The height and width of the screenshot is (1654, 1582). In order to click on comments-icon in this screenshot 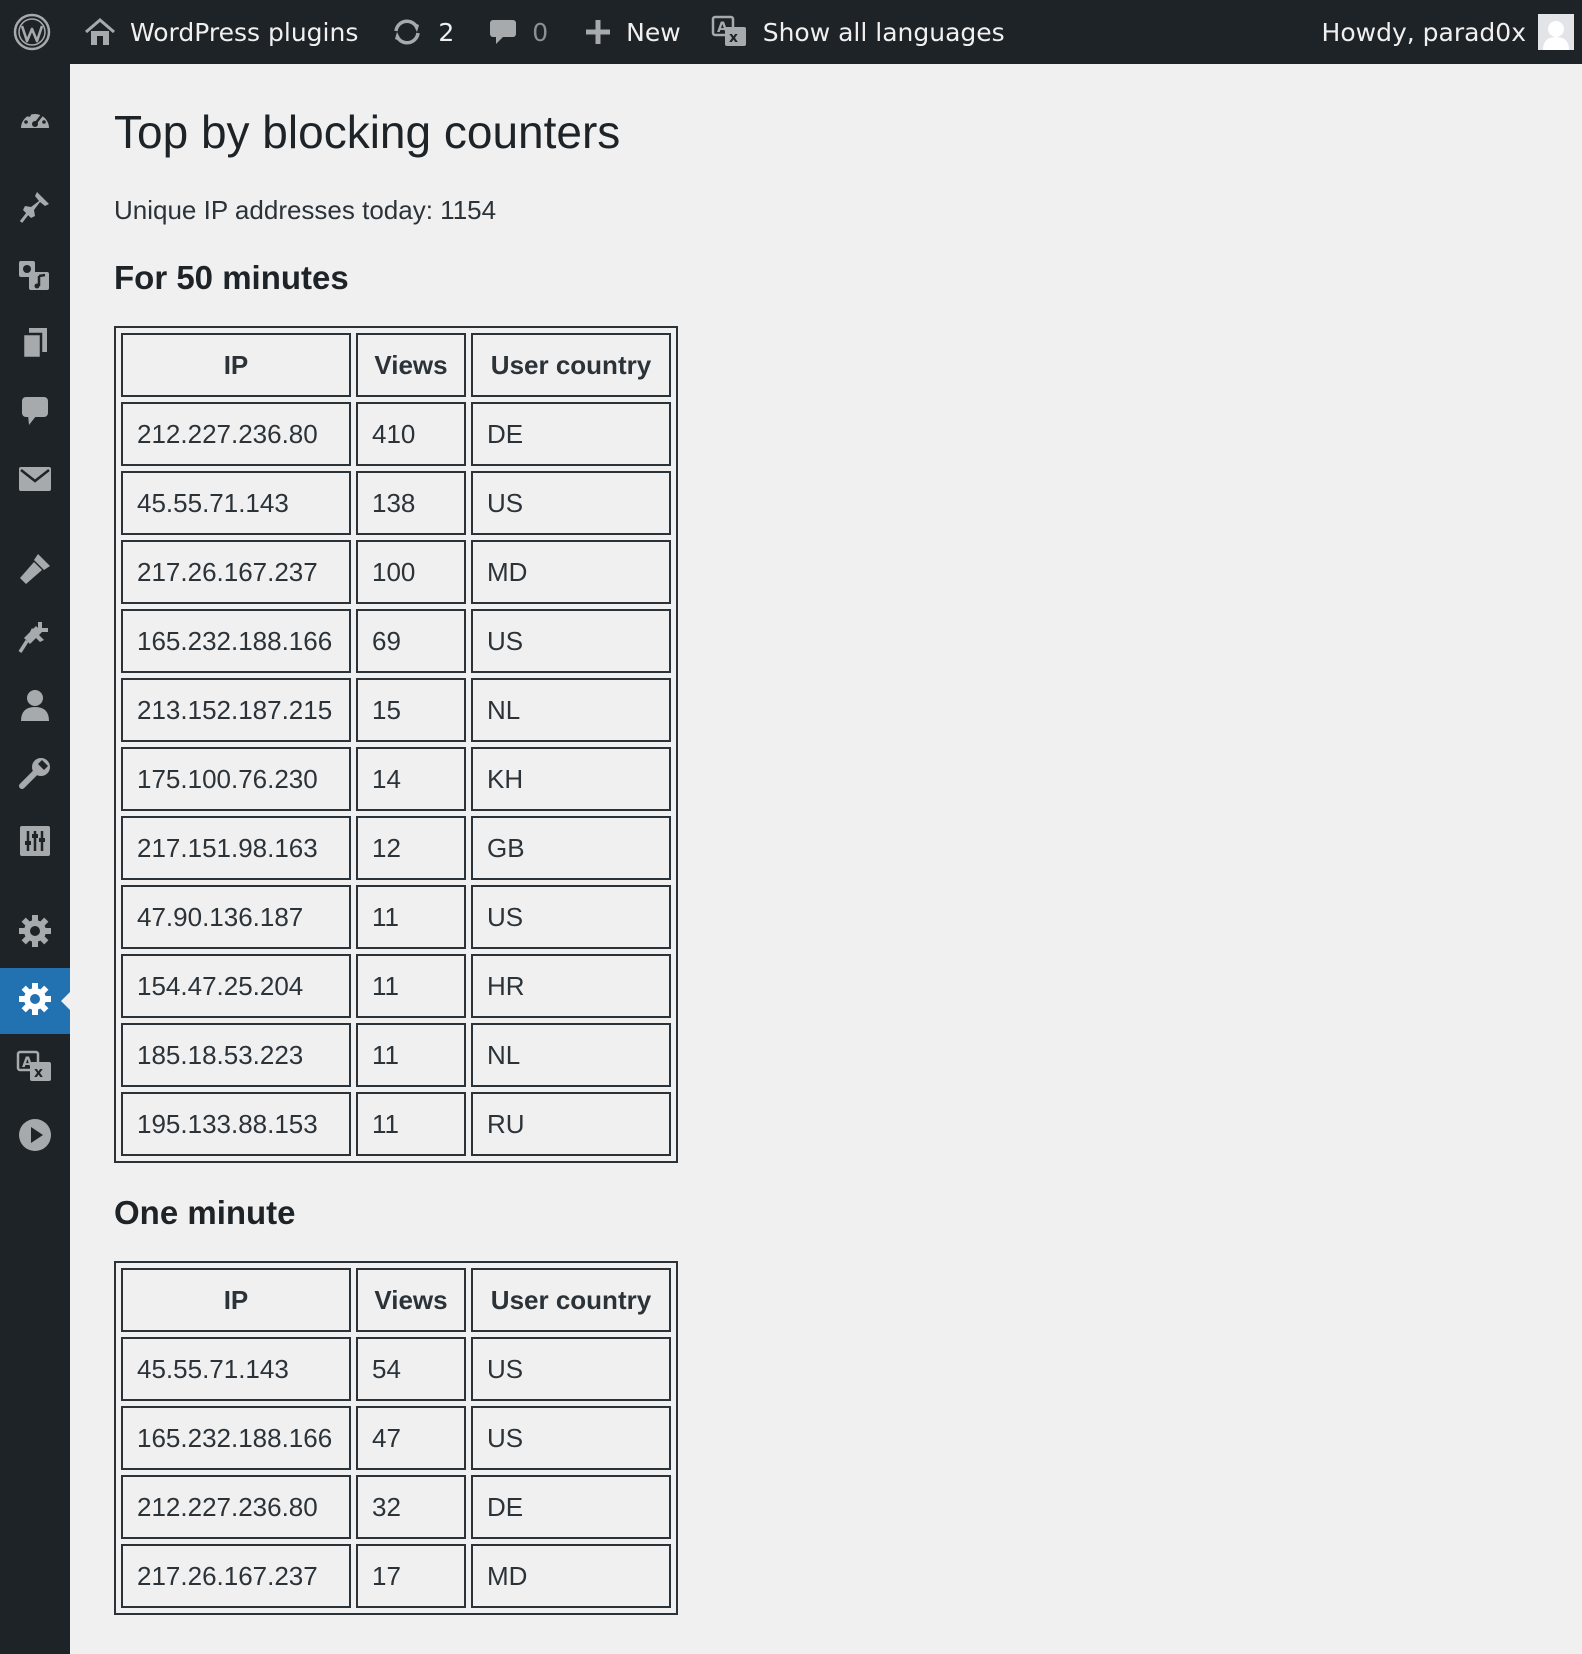, I will do `click(35, 413)`.